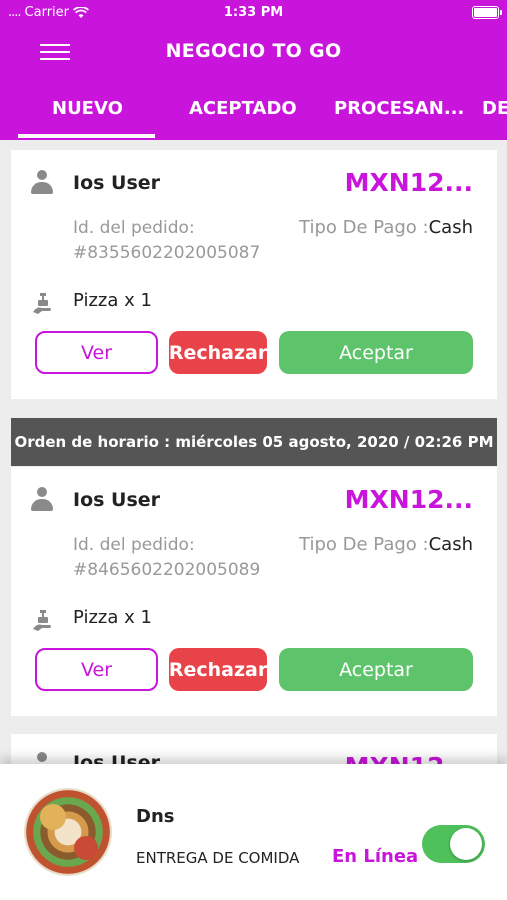 The width and height of the screenshot is (507, 900). Describe the element at coordinates (87, 108) in the screenshot. I see `tab-nuevo: NUEVO` at that location.